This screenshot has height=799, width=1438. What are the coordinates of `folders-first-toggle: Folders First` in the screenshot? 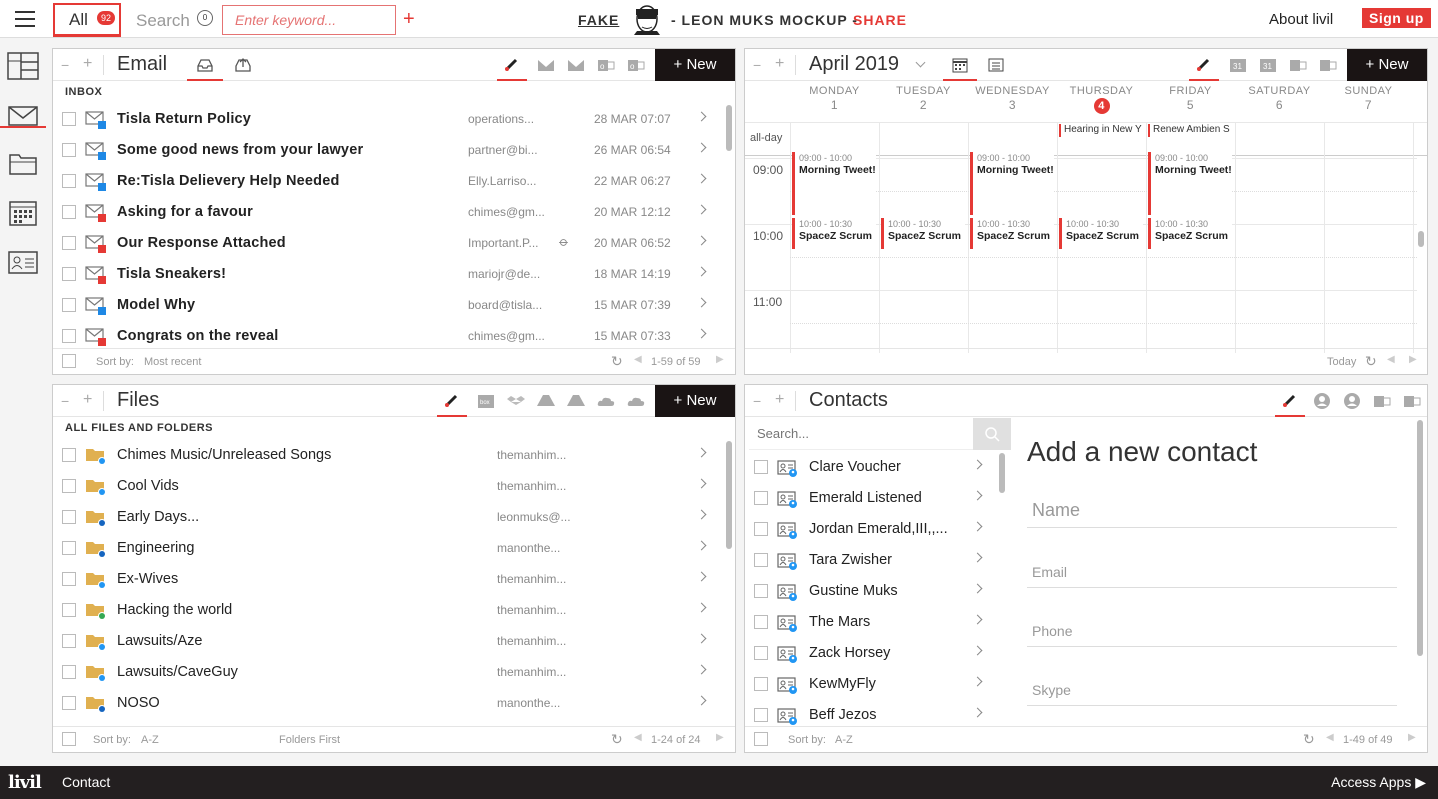 It's located at (309, 740).